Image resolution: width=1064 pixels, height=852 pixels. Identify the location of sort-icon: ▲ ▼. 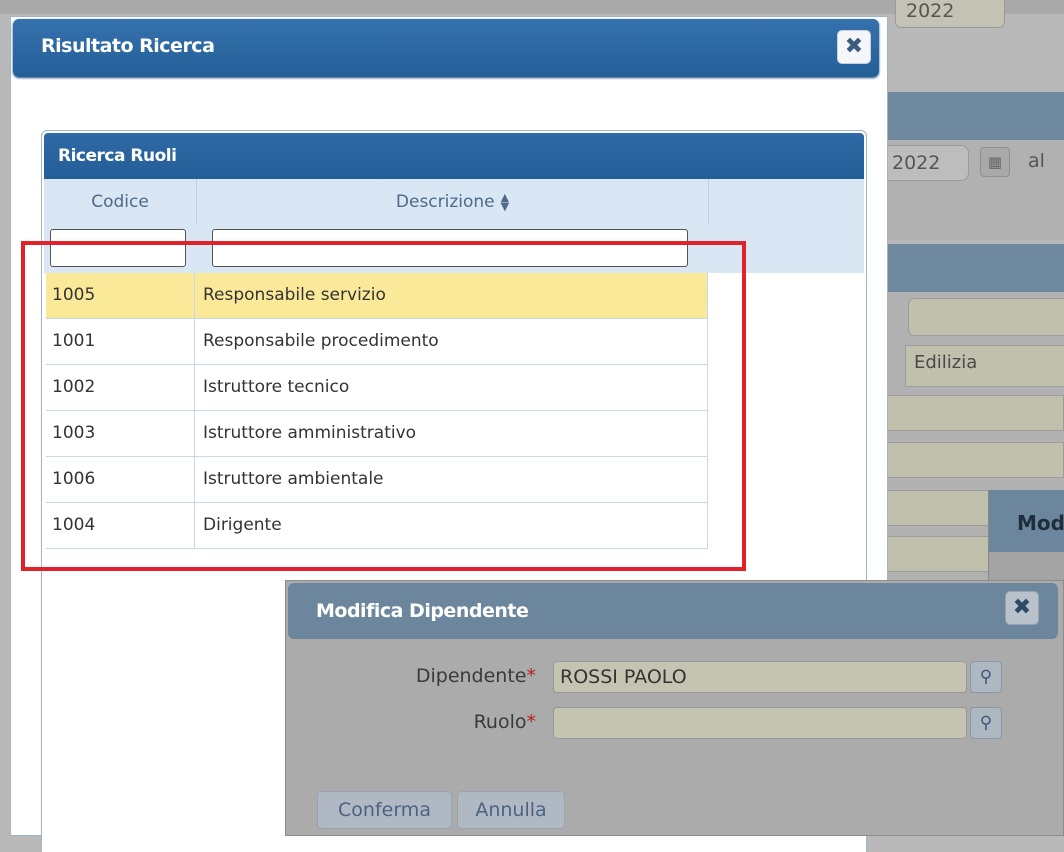
(505, 202).